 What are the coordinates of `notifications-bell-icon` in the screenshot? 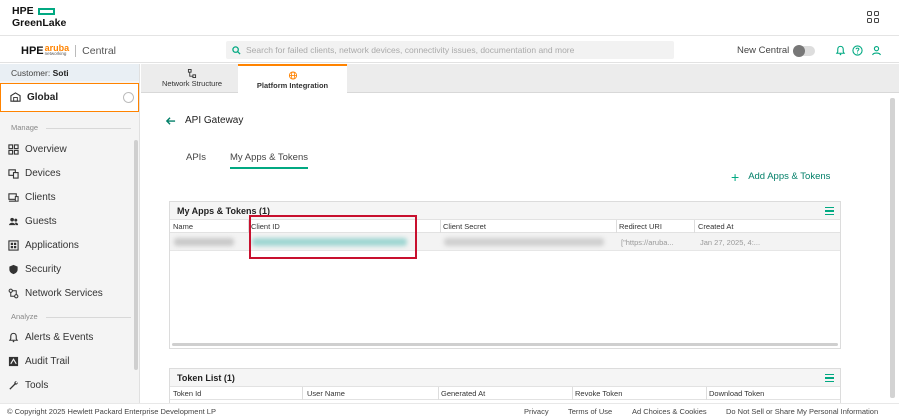 It's located at (840, 50).